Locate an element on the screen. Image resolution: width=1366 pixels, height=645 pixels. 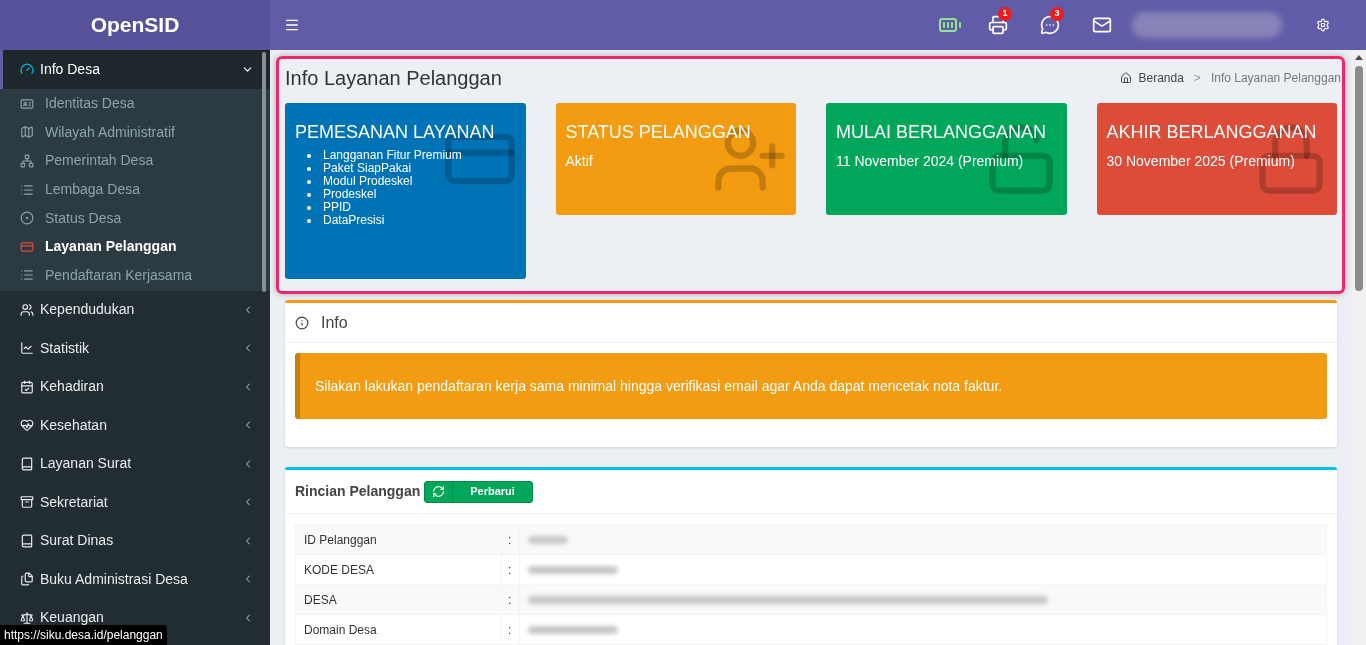
hierarchy-icon is located at coordinates (27, 161).